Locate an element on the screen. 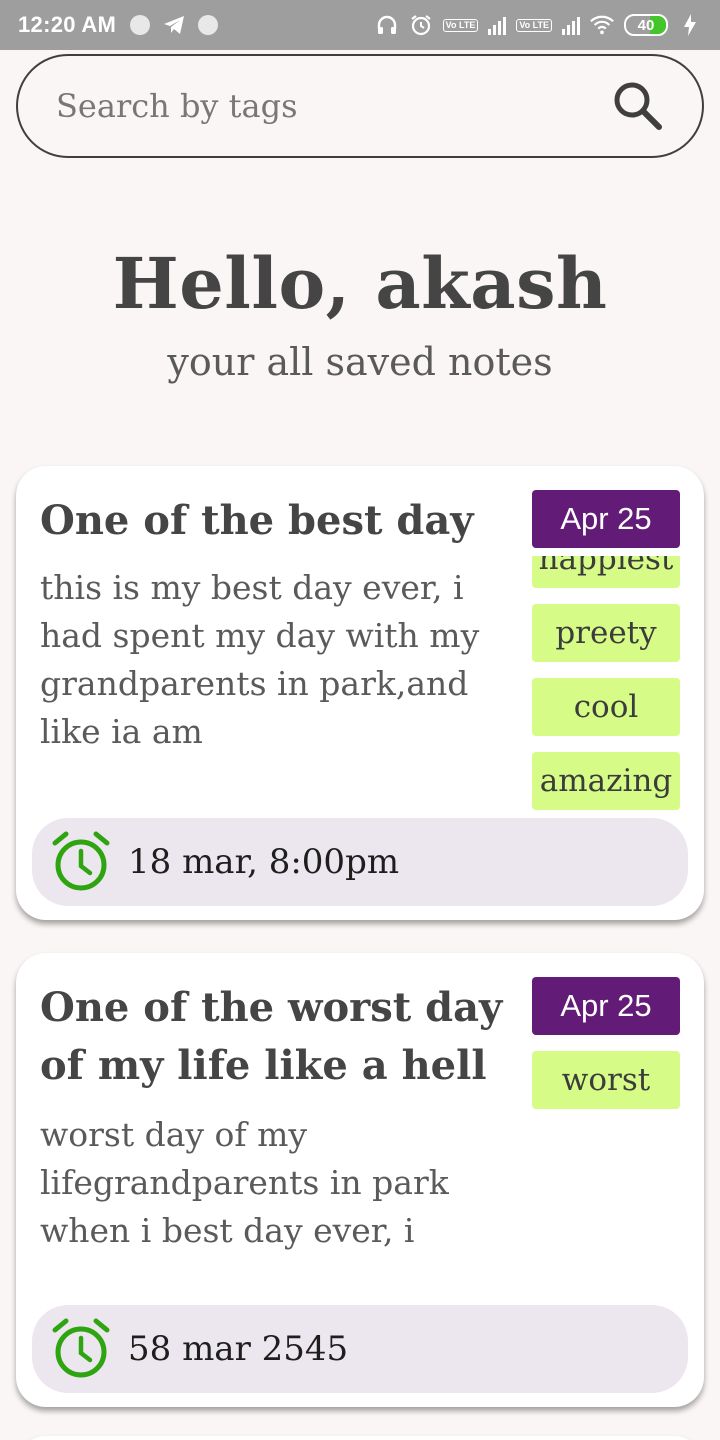  reminder-time: 58 mar 2545 is located at coordinates (238, 1349).